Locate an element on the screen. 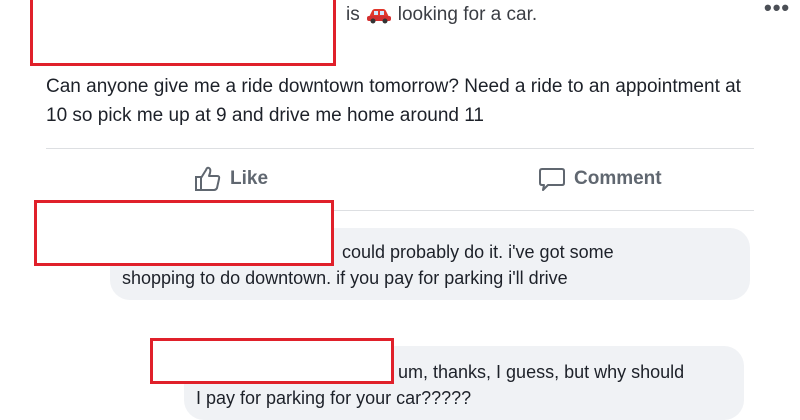  comment-text-line: could probably do it. i've got some is located at coordinates (478, 252).